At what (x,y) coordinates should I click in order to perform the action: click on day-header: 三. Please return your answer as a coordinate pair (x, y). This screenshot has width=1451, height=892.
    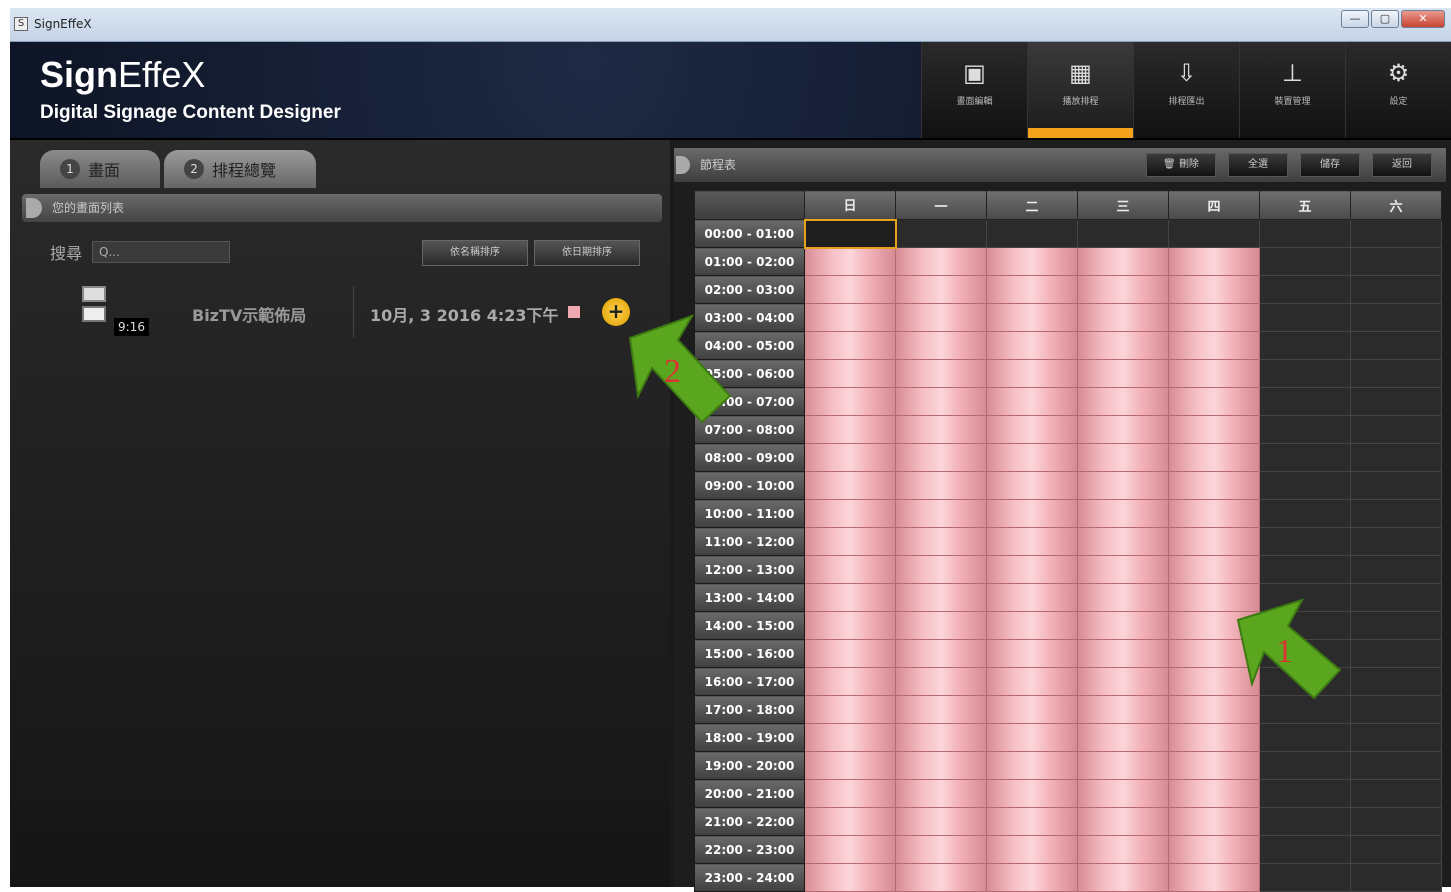
    Looking at the image, I should click on (1123, 205).